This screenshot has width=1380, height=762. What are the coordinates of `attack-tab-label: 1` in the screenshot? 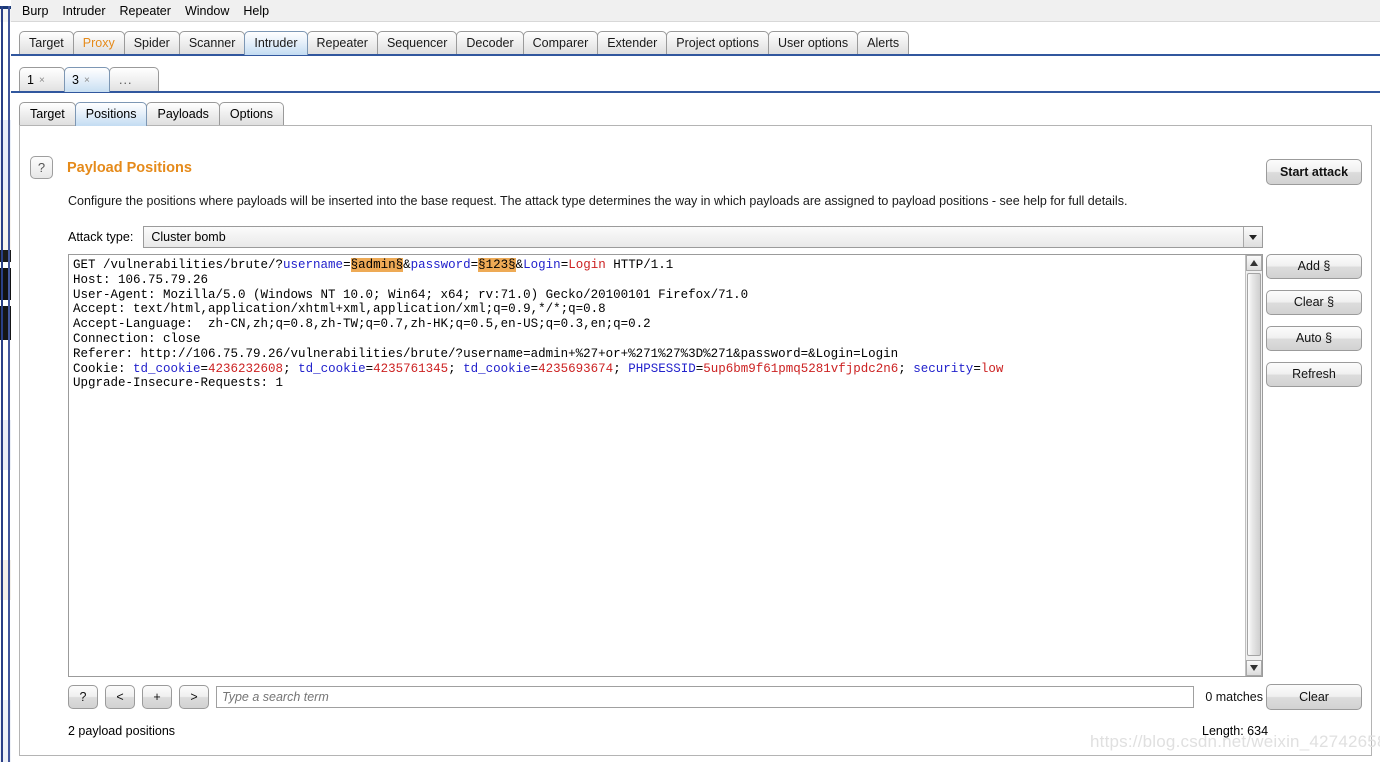 It's located at (30, 80).